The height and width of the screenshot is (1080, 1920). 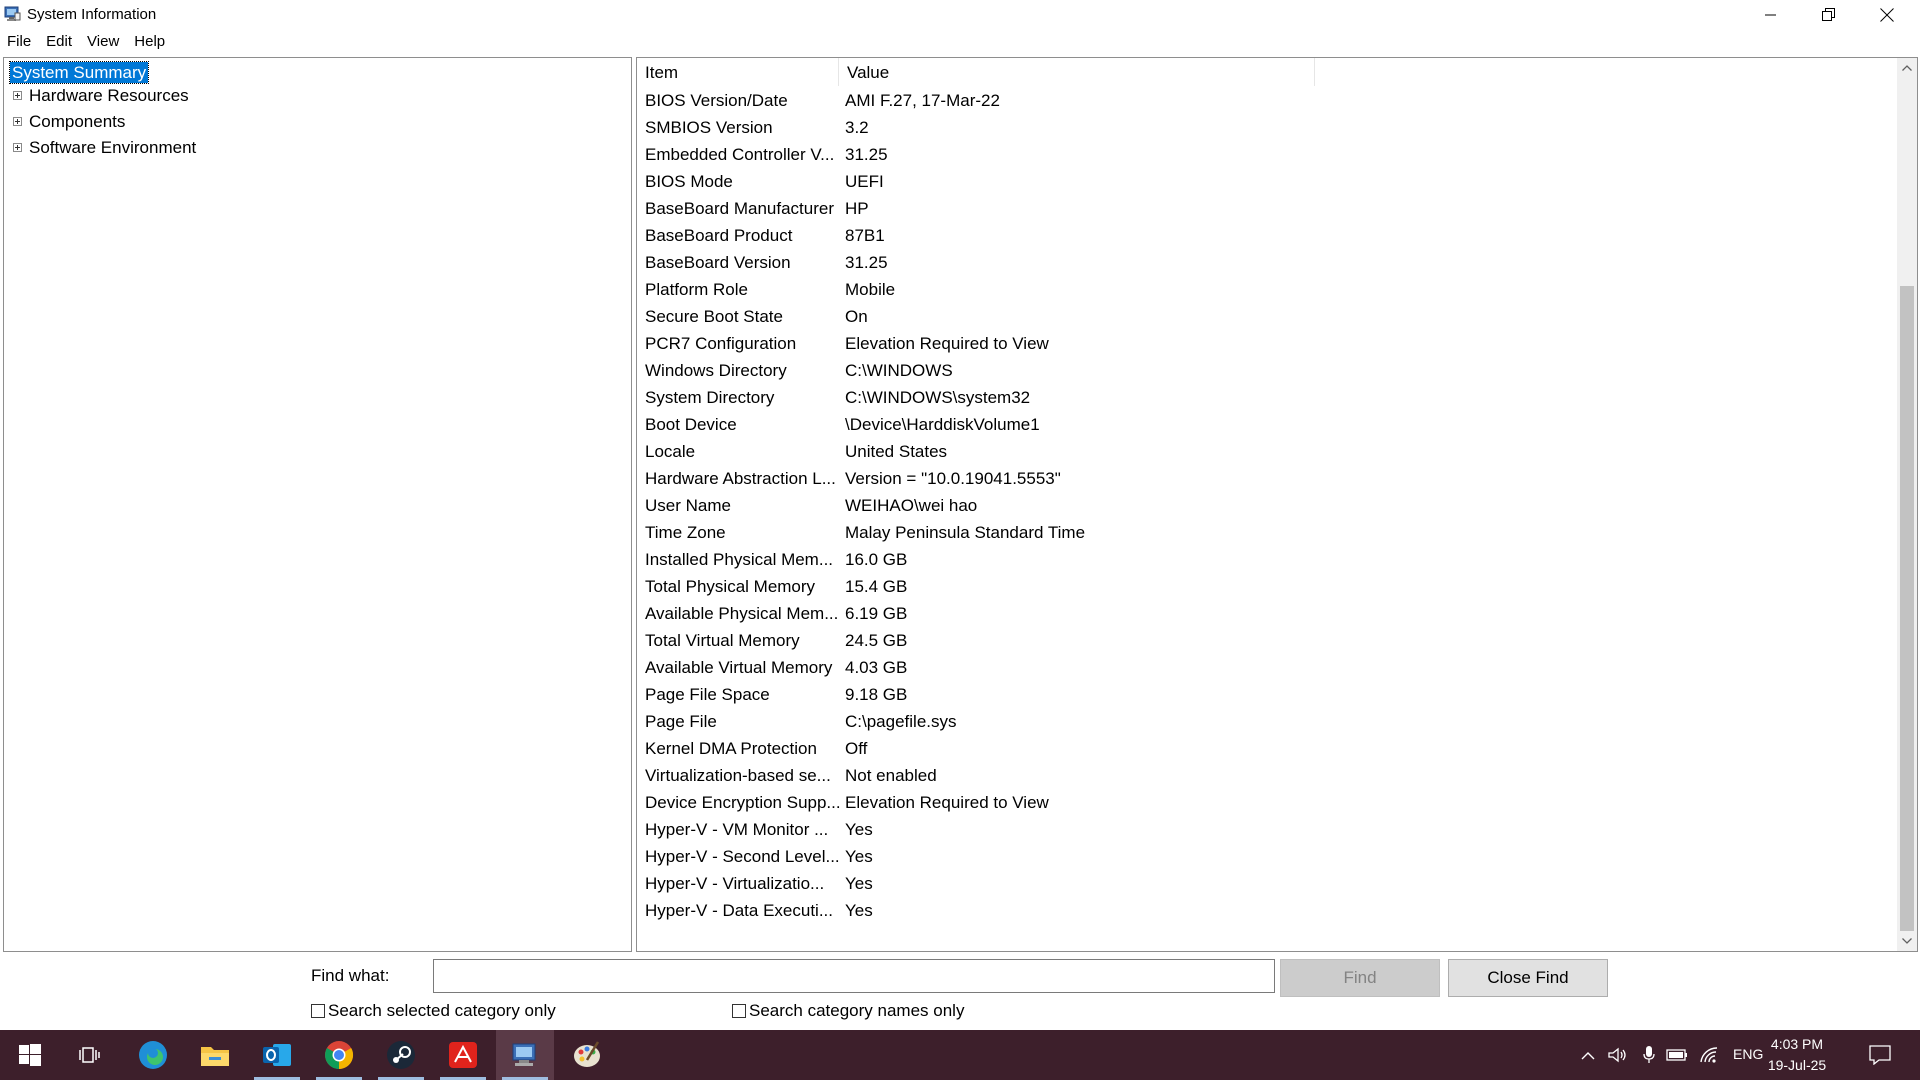 I want to click on show-hidden-icons-button, so click(x=1588, y=1055).